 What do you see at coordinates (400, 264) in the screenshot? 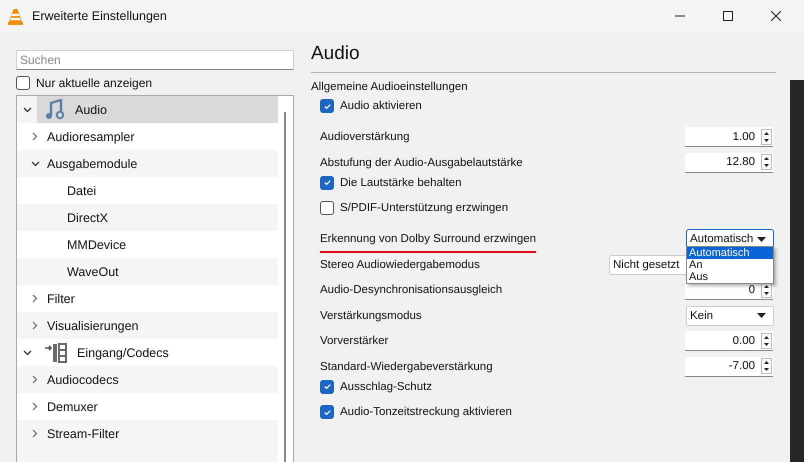
I see `setting-label: Stereo Audiowiedergabemodus` at bounding box center [400, 264].